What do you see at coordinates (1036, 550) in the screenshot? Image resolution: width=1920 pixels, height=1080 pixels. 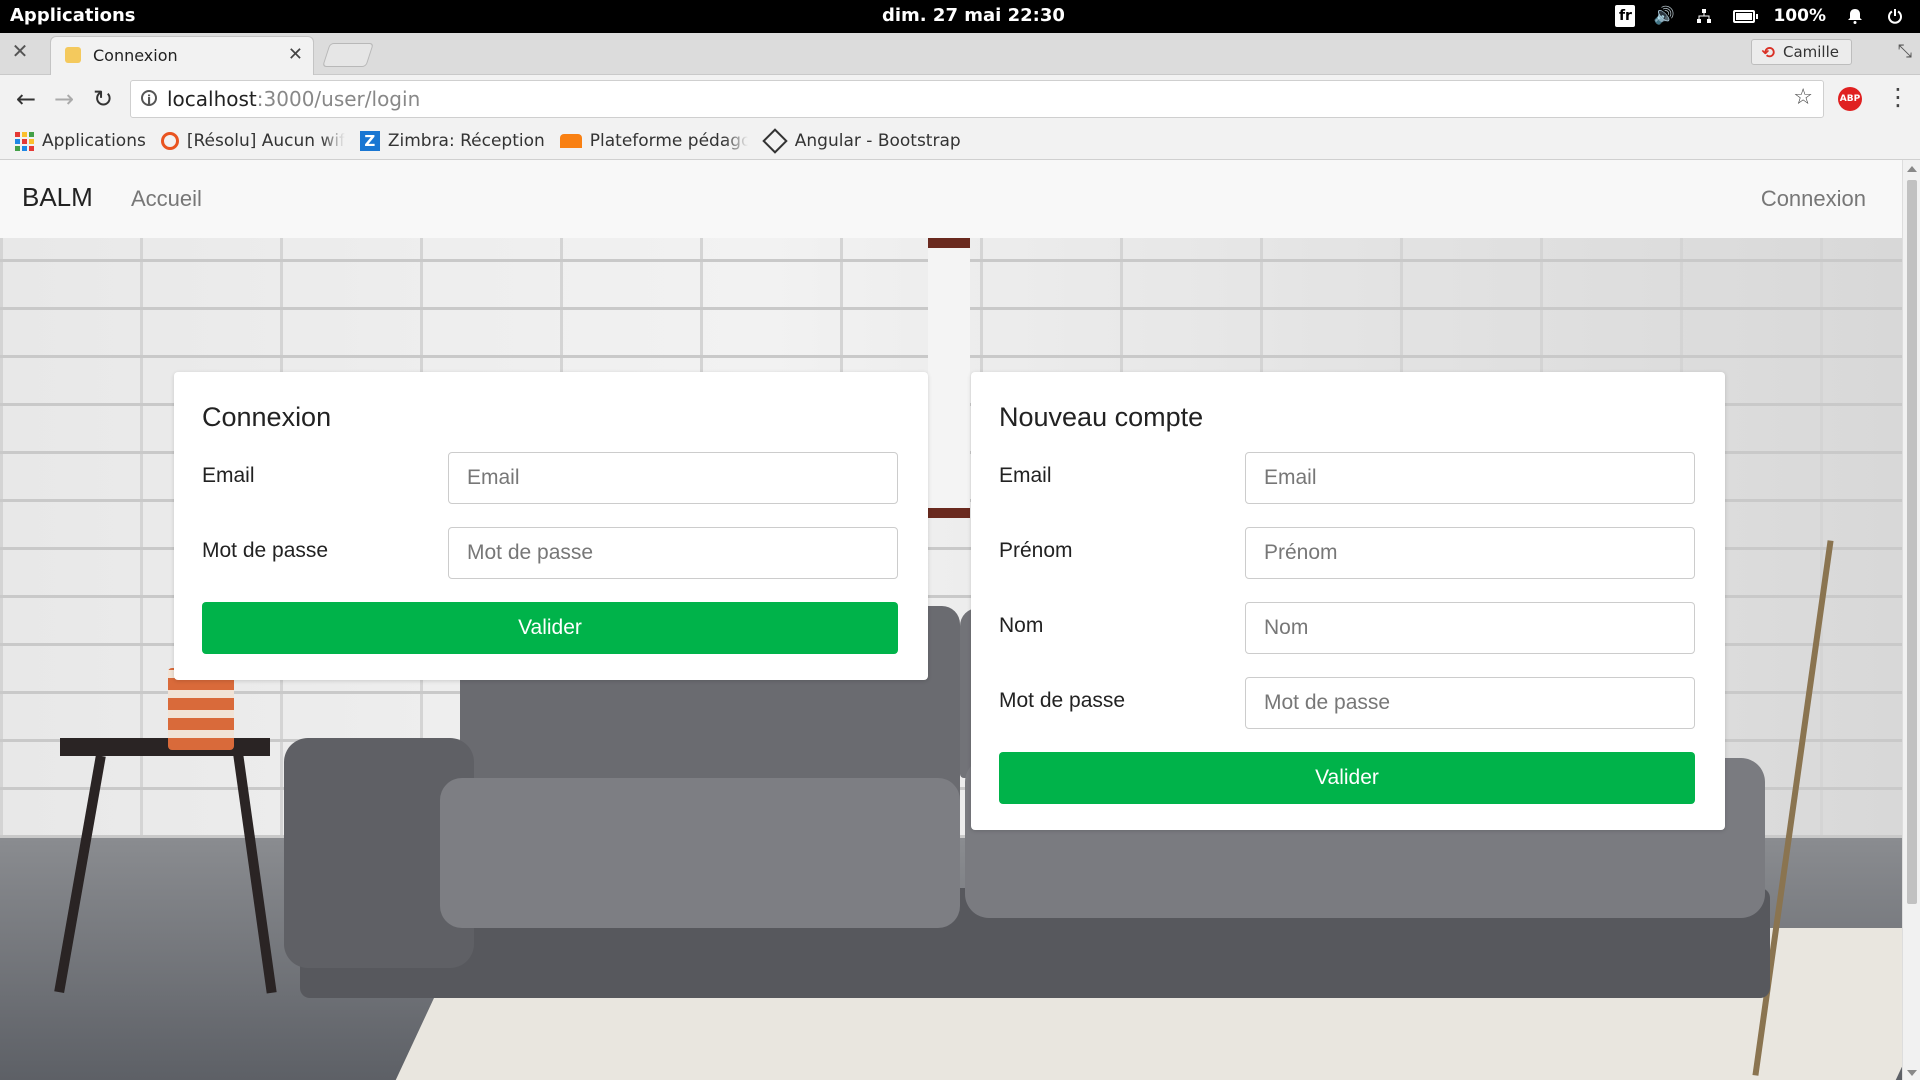 I see `signup-firstname-label: Prénom` at bounding box center [1036, 550].